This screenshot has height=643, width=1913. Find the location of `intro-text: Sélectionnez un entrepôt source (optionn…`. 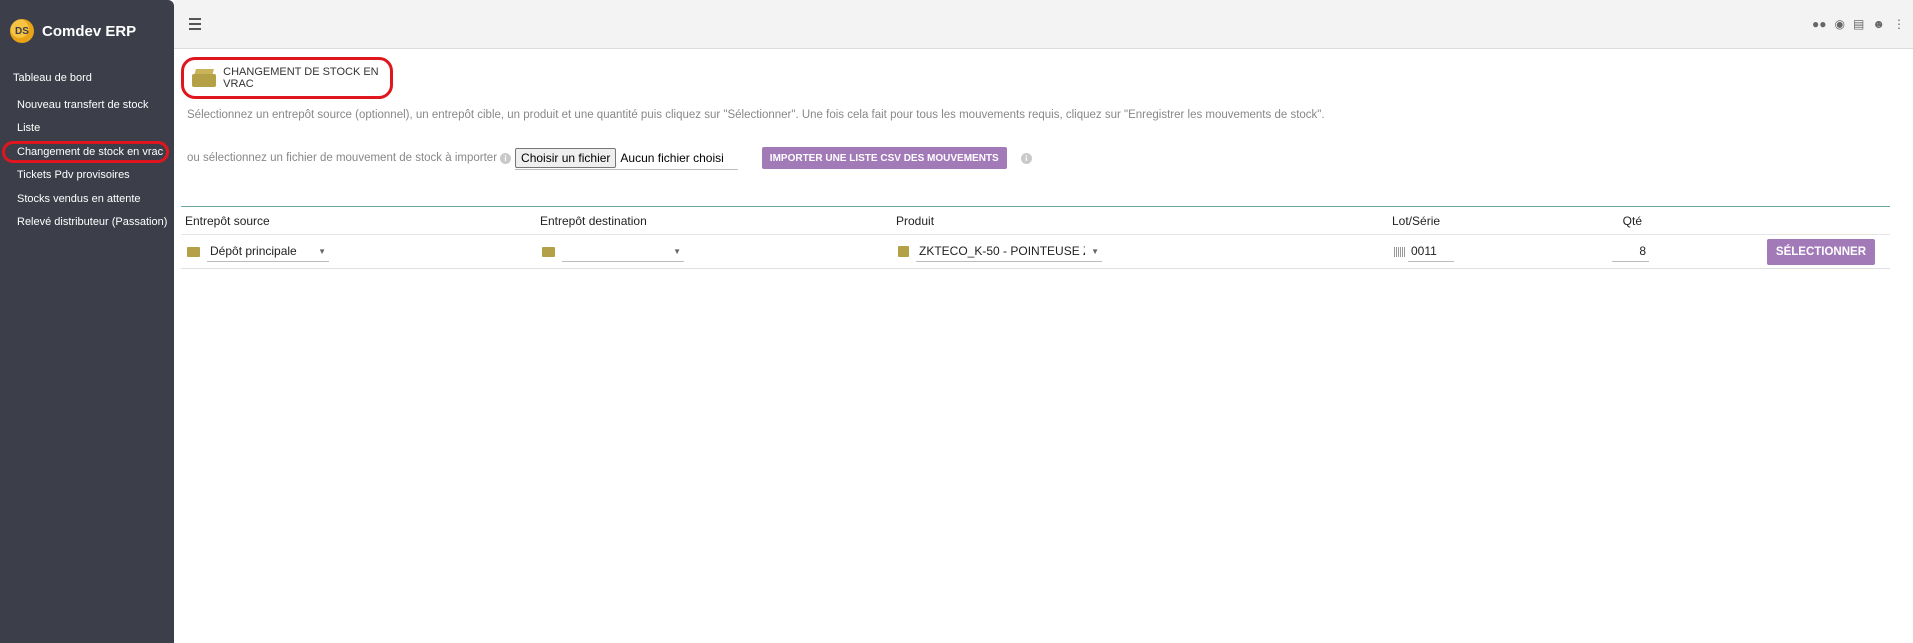

intro-text: Sélectionnez un entrepôt source (optionn… is located at coordinates (756, 115).